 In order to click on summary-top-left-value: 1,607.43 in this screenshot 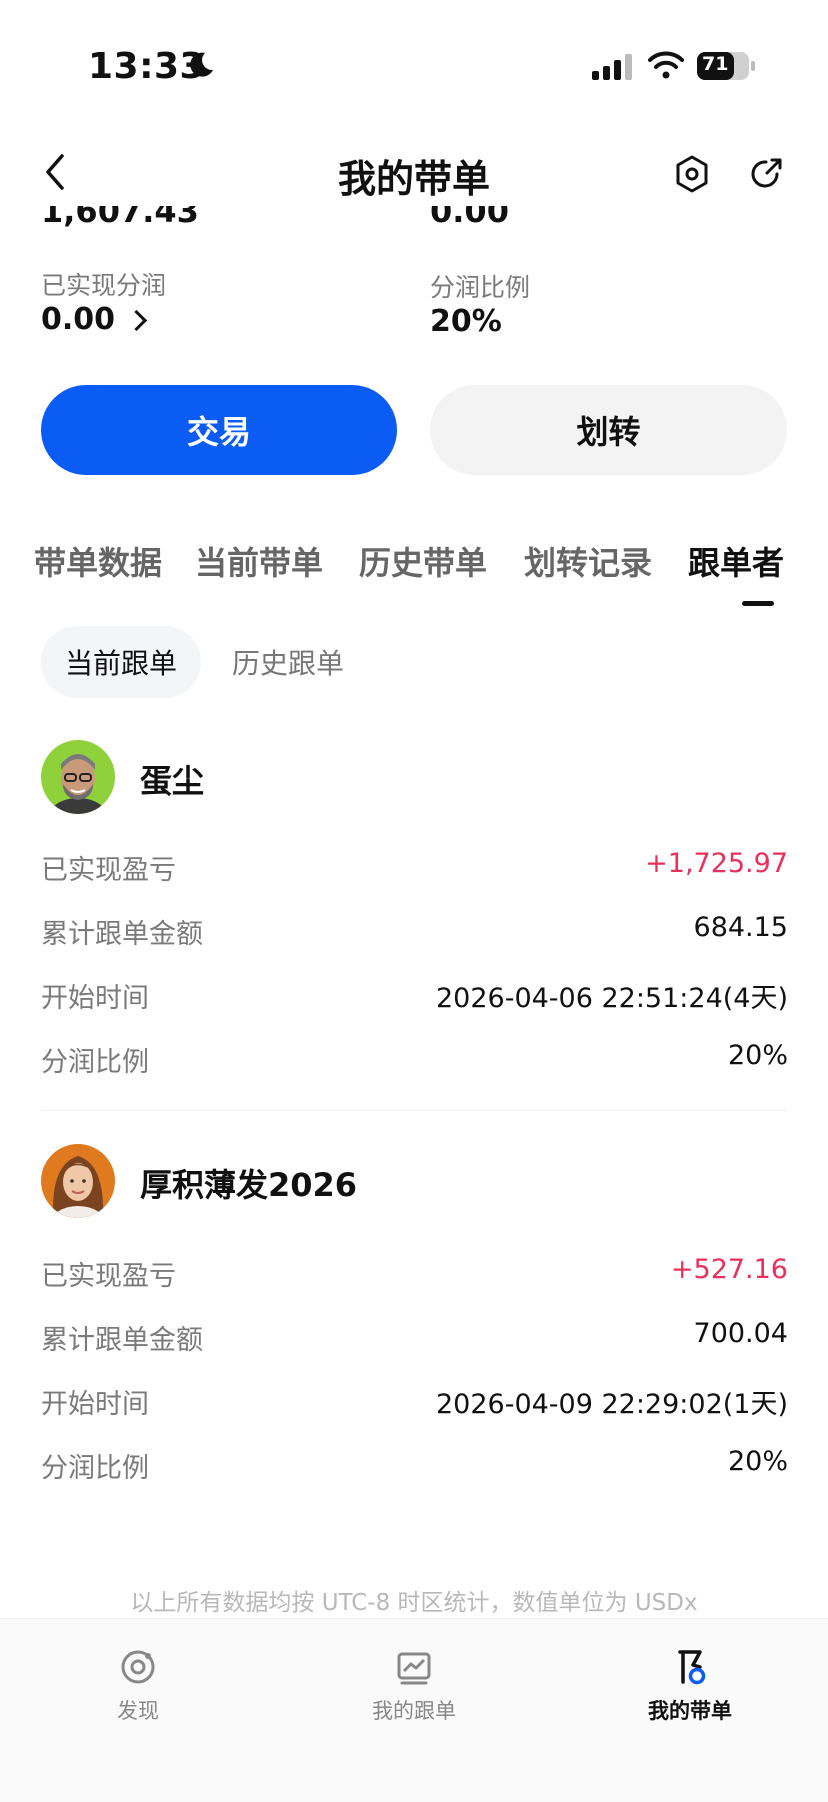, I will do `click(120, 218)`.